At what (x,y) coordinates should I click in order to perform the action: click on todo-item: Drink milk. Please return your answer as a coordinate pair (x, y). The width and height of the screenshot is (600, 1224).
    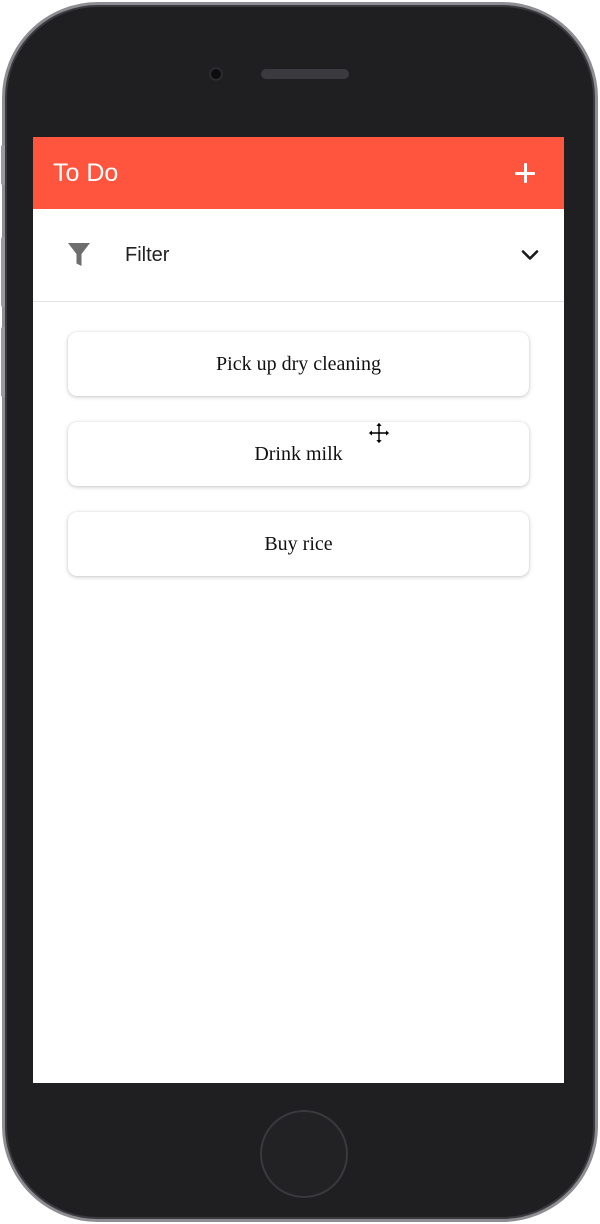
    Looking at the image, I should click on (298, 454).